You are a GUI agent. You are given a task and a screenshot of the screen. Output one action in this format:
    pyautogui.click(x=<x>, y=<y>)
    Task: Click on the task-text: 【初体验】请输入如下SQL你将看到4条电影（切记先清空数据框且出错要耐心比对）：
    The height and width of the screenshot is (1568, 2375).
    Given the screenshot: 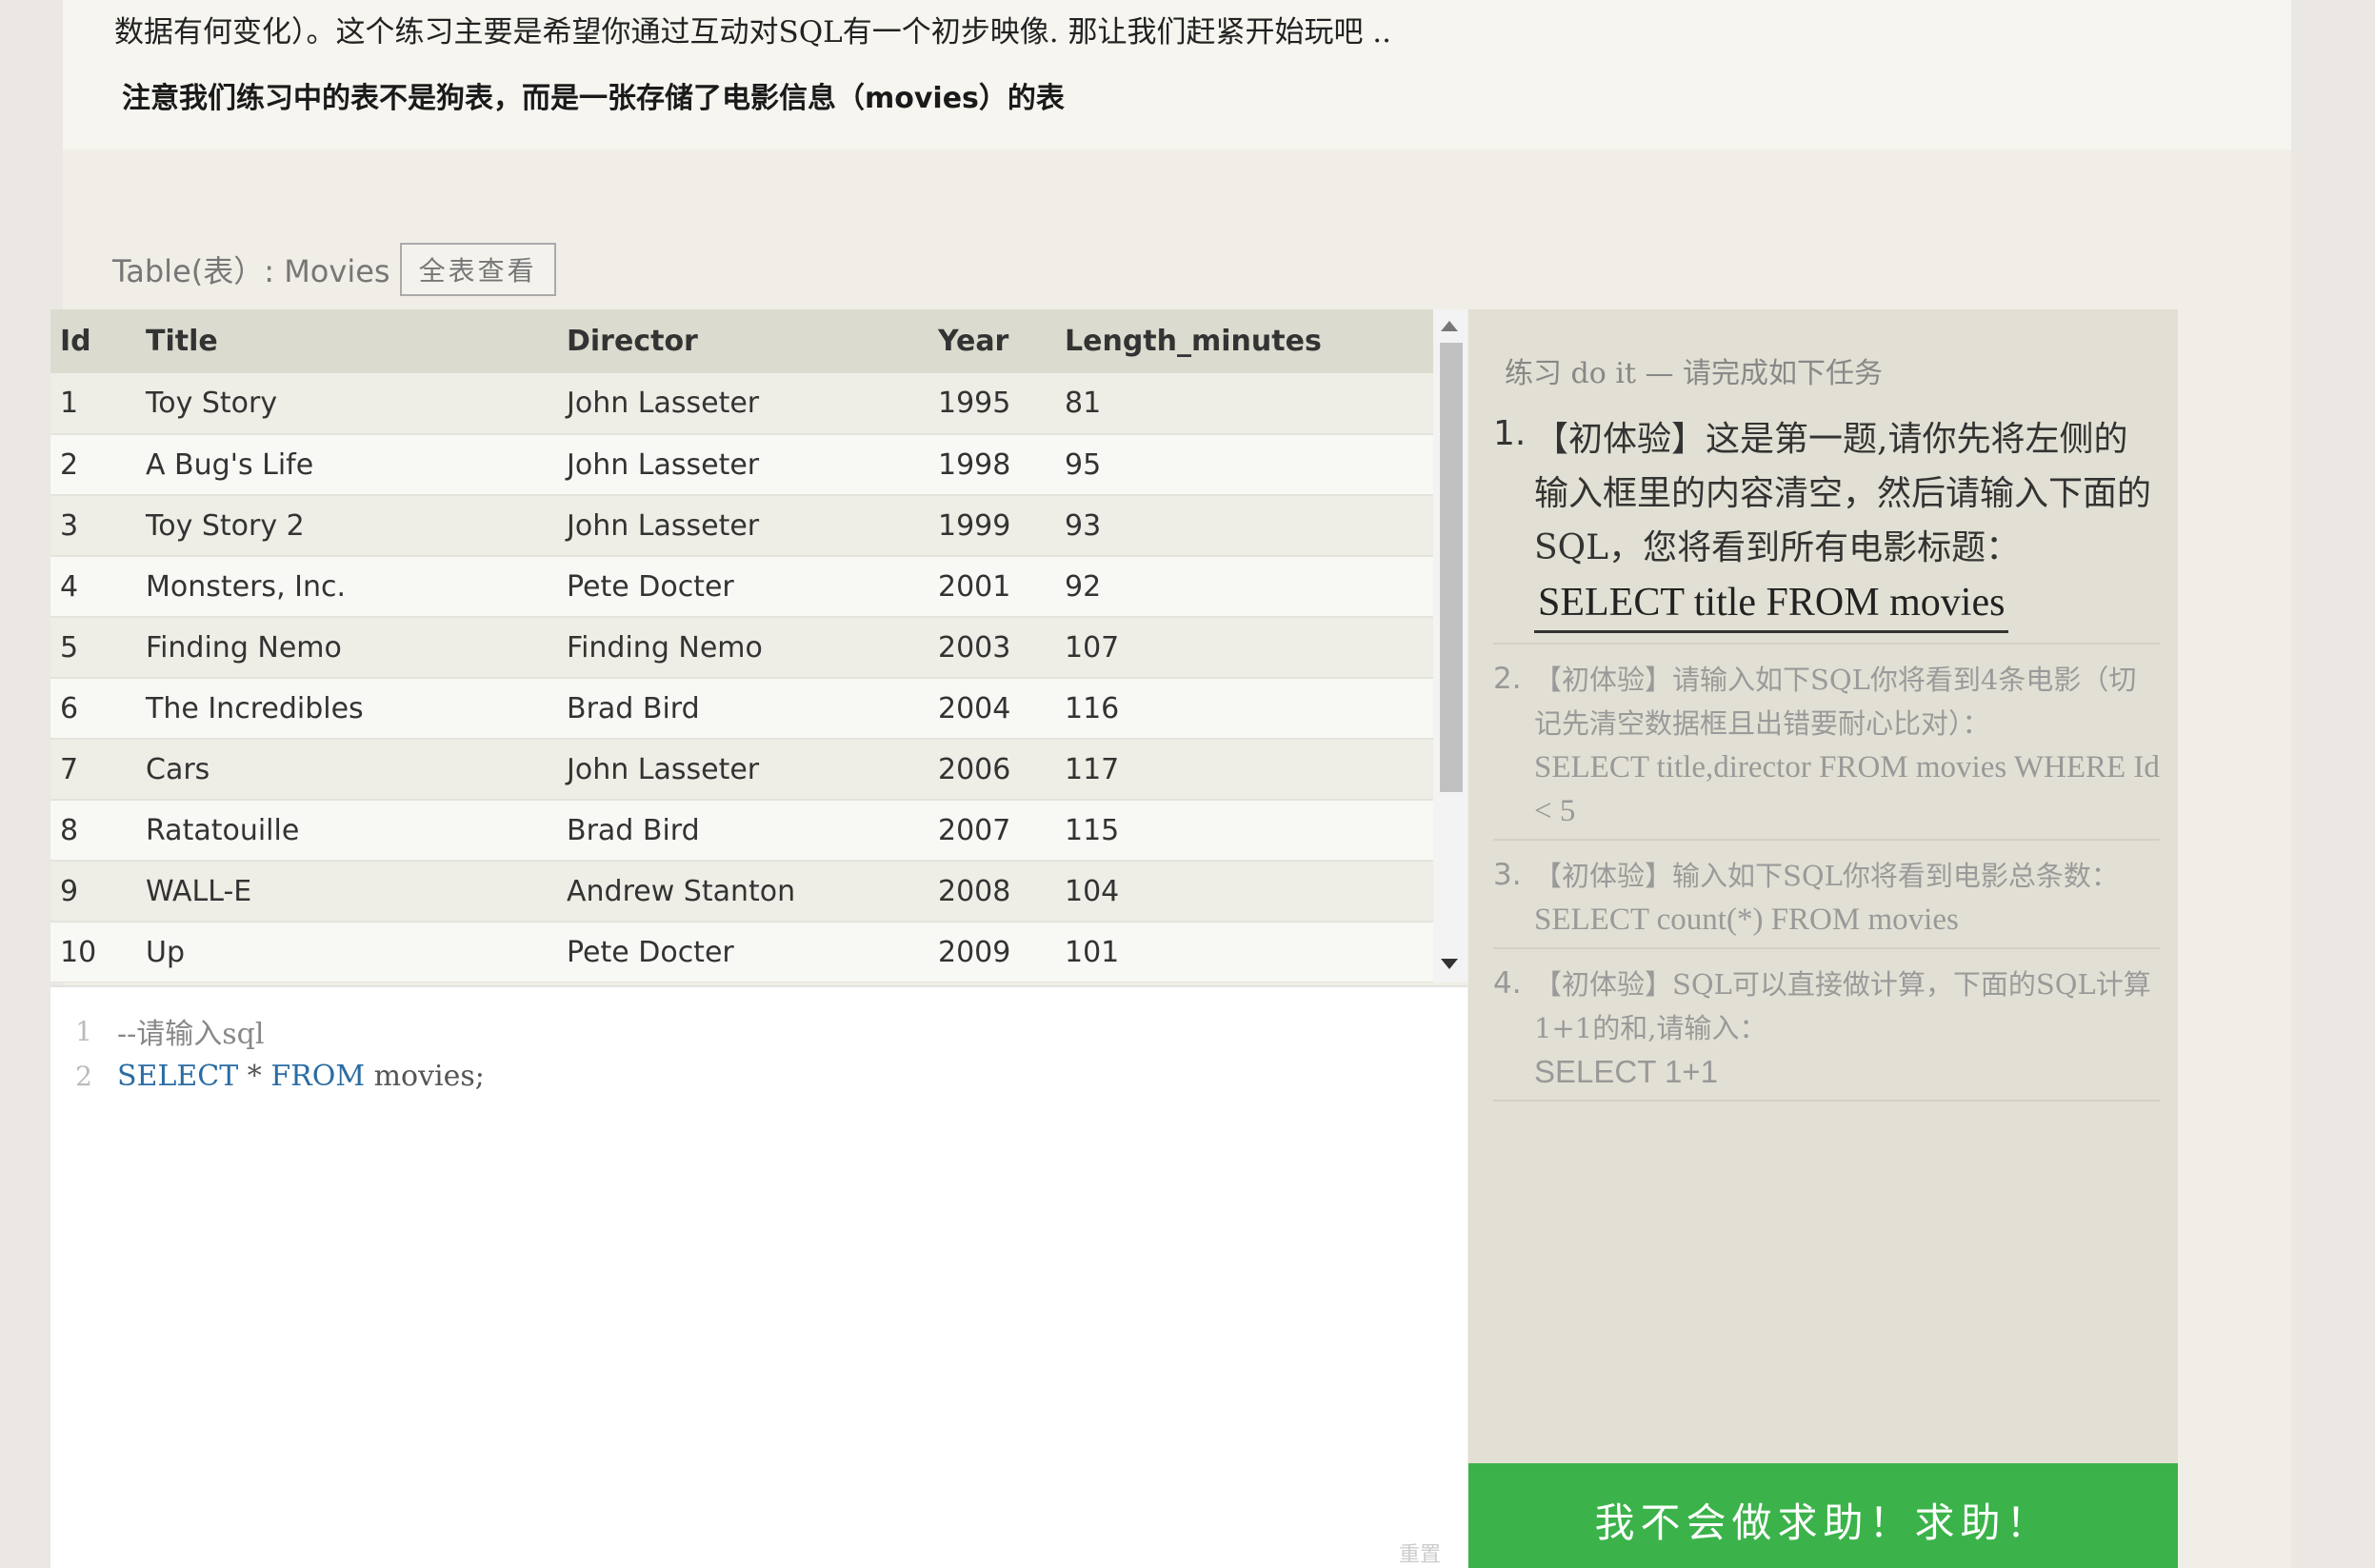 What is the action you would take?
    pyautogui.click(x=1835, y=702)
    